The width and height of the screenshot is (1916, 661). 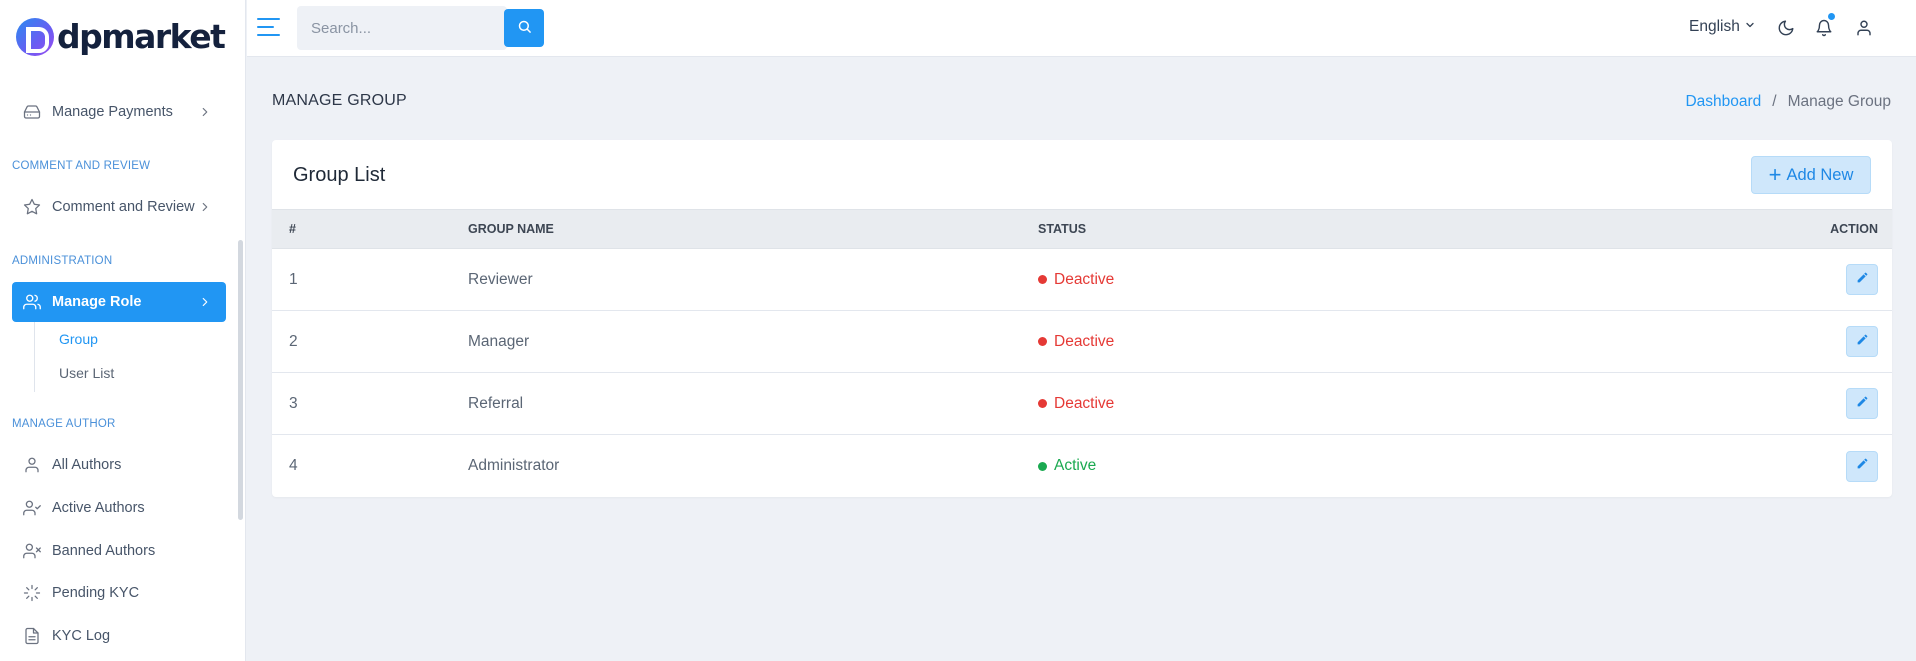 I want to click on search-icon, so click(x=524, y=28).